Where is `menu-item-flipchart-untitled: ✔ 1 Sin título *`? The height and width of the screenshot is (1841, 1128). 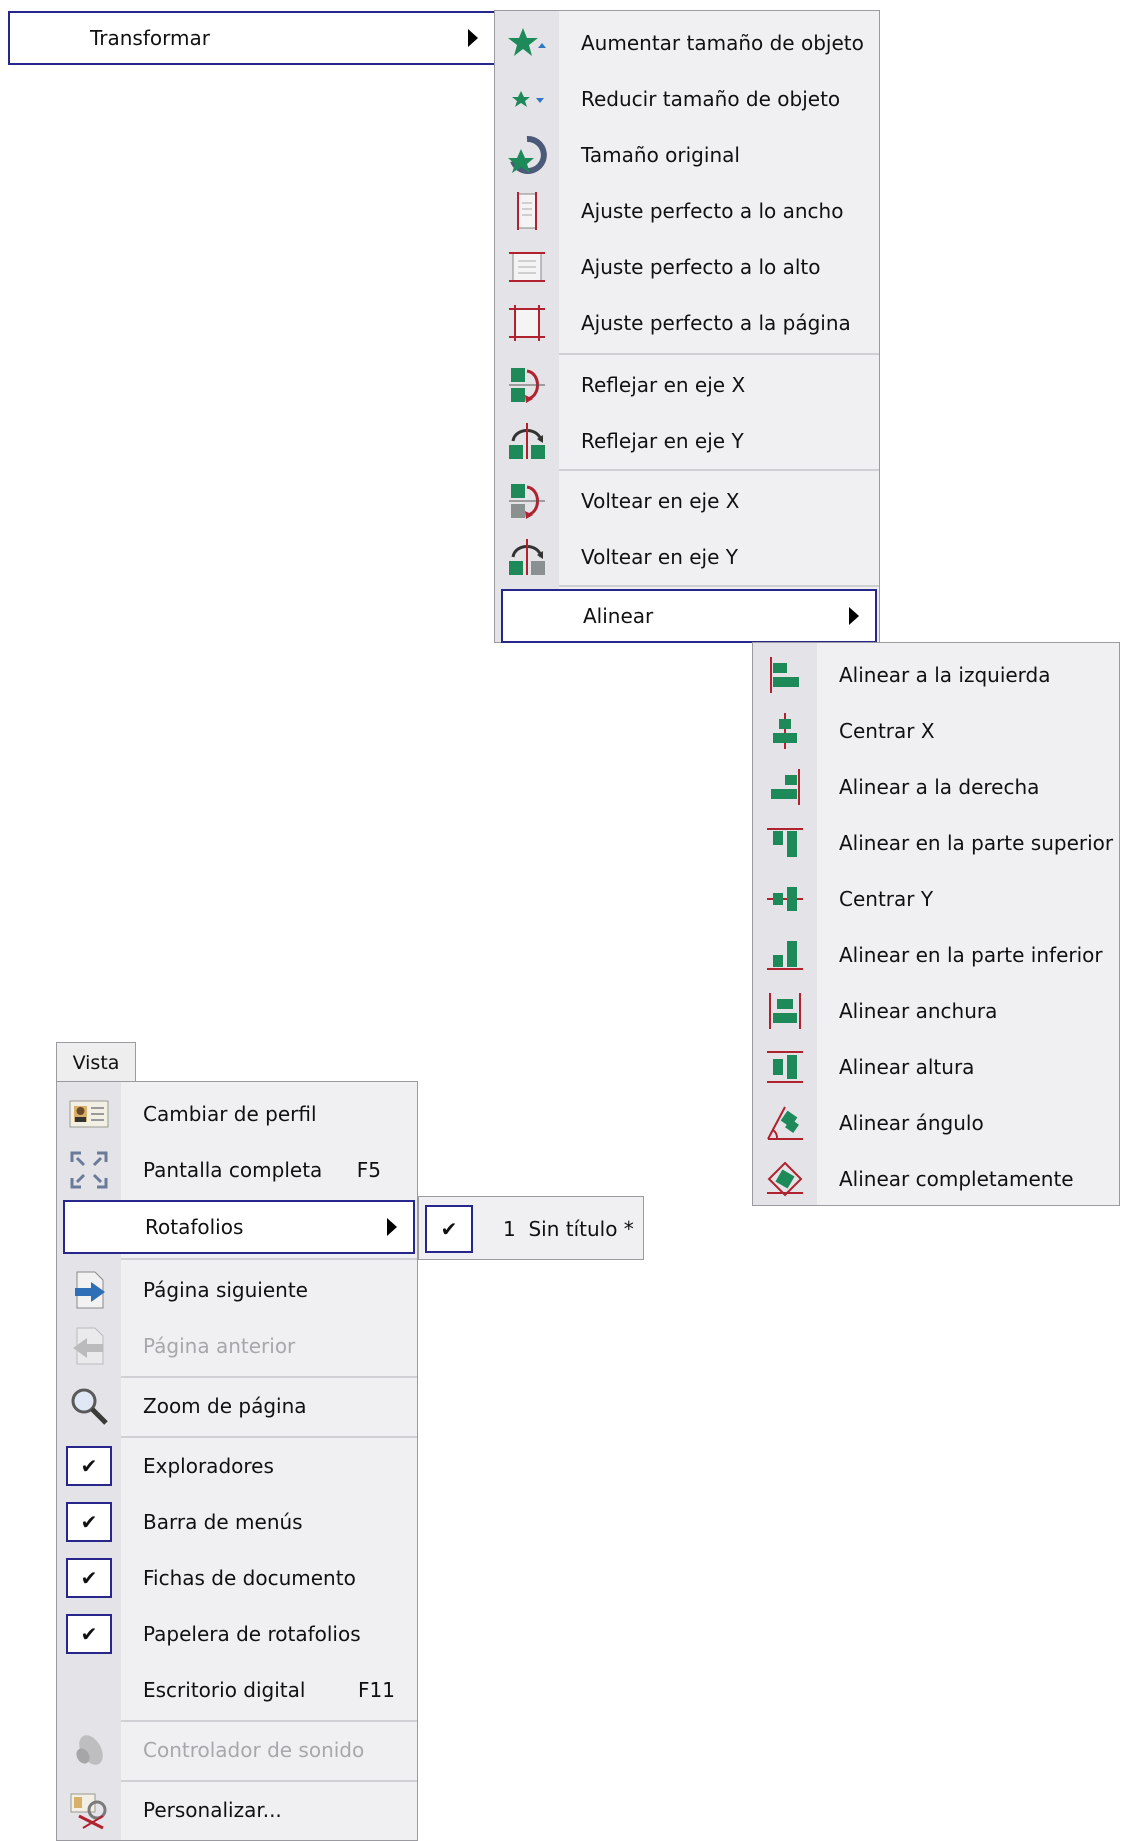 menu-item-flipchart-untitled: ✔ 1 Sin título * is located at coordinates (531, 1229).